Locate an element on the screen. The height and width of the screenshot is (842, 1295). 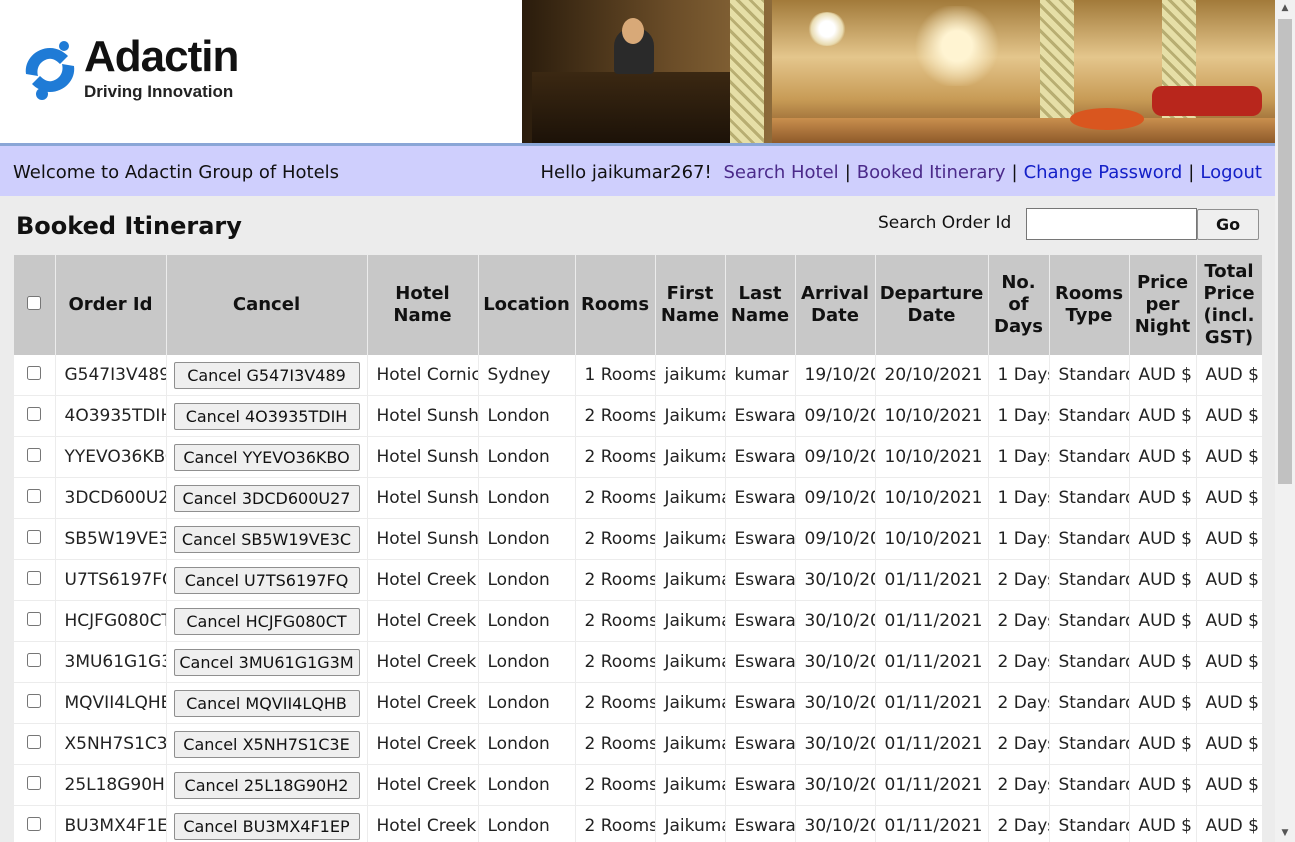
hotel-lobby-banner-image is located at coordinates (898, 71).